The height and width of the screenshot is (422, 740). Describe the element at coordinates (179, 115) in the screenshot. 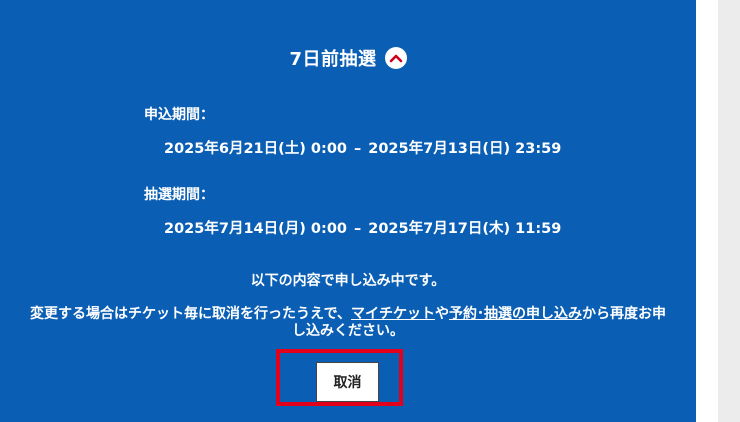

I see `application-period-label: 申込期間：` at that location.